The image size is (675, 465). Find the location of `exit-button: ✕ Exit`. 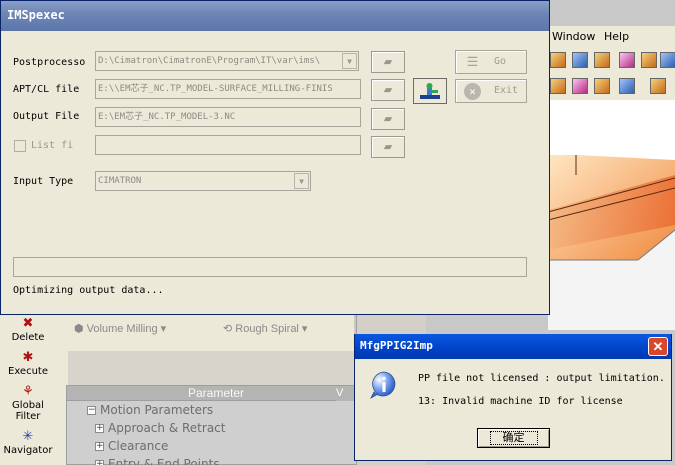

exit-button: ✕ Exit is located at coordinates (491, 91).